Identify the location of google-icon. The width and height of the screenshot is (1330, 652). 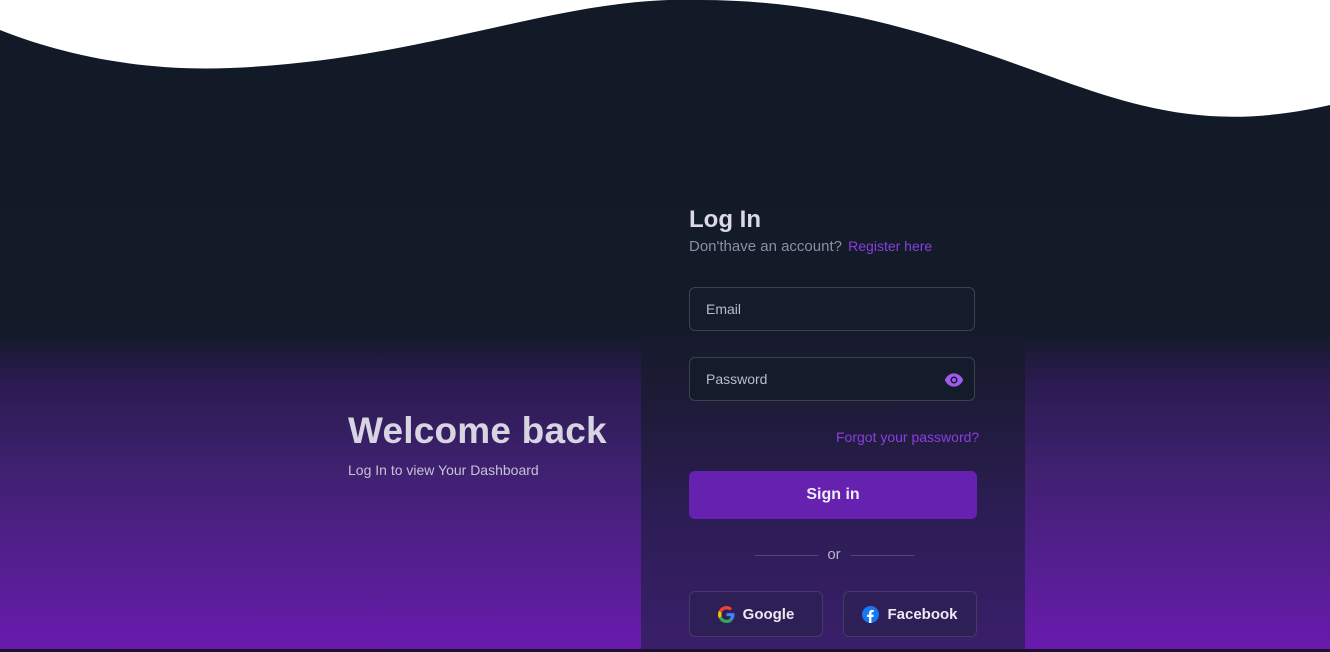
(726, 614).